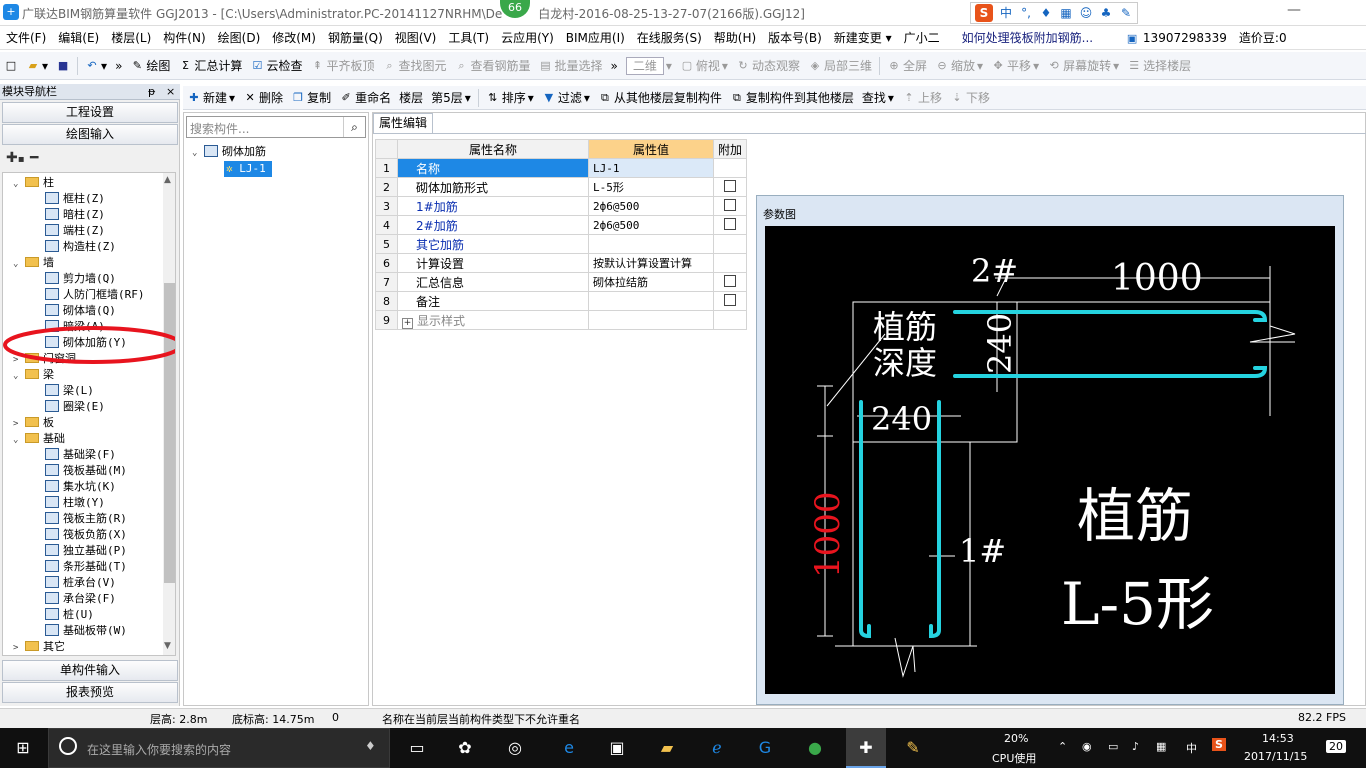 This screenshot has width=1366, height=768. I want to click on tree-item: 基础梁(F), so click(80, 455).